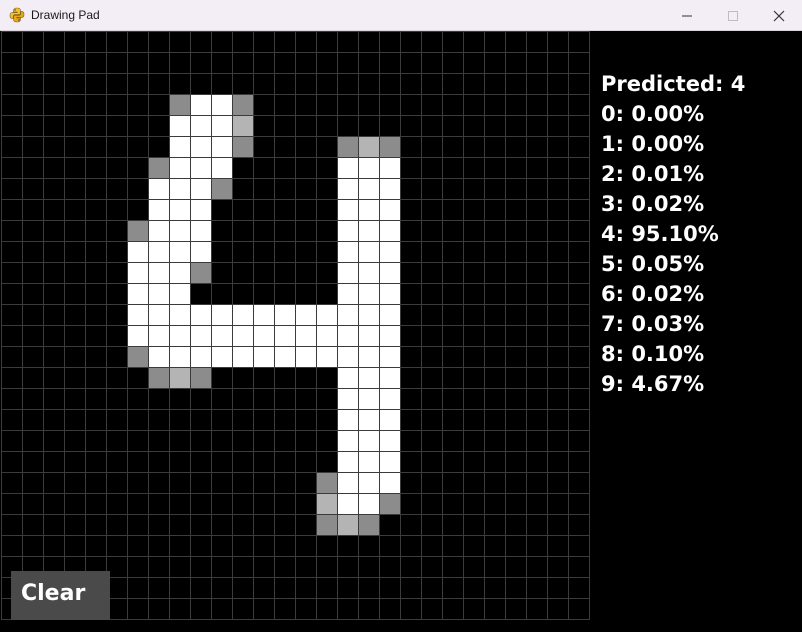 Image resolution: width=802 pixels, height=632 pixels. I want to click on minimize-button, so click(687, 15).